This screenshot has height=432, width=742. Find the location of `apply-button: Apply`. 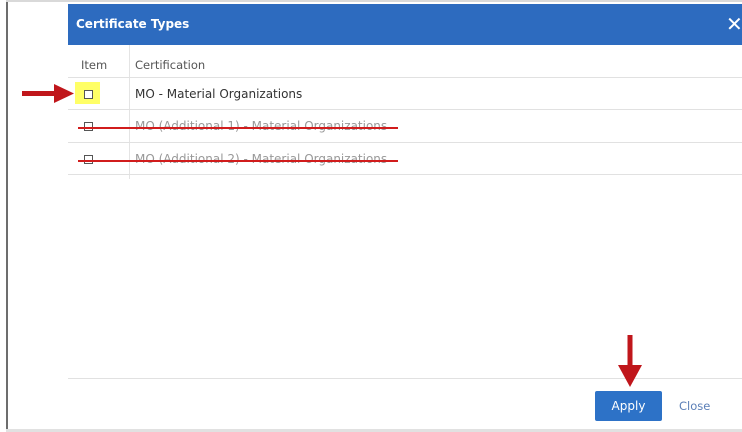

apply-button: Apply is located at coordinates (628, 406).